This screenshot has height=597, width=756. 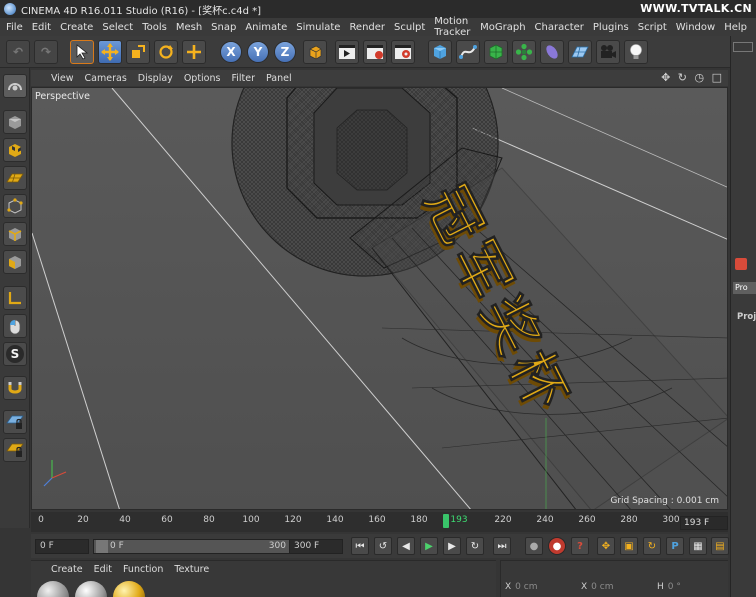 What do you see at coordinates (15, 178) in the screenshot?
I see `workplane-icon` at bounding box center [15, 178].